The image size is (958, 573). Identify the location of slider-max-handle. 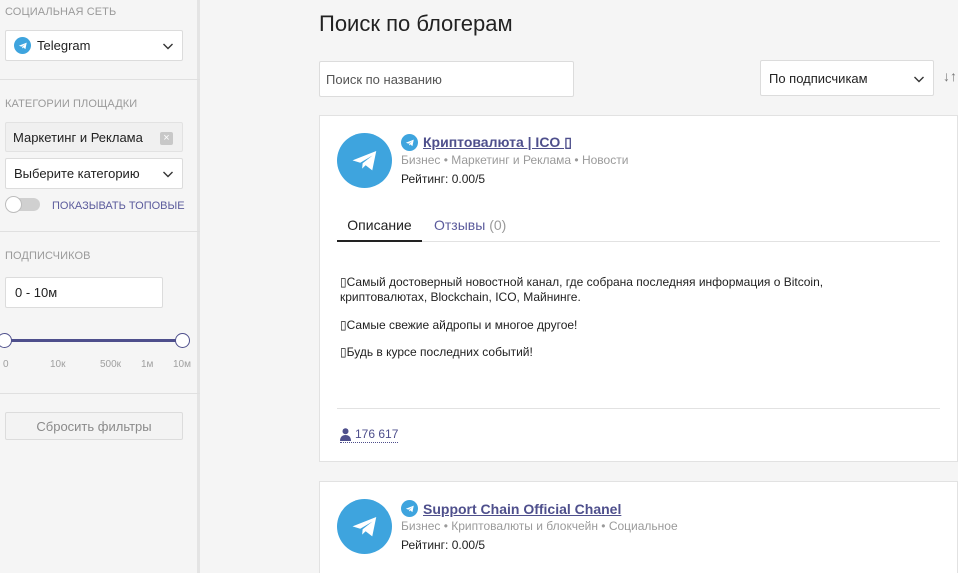
(182, 340).